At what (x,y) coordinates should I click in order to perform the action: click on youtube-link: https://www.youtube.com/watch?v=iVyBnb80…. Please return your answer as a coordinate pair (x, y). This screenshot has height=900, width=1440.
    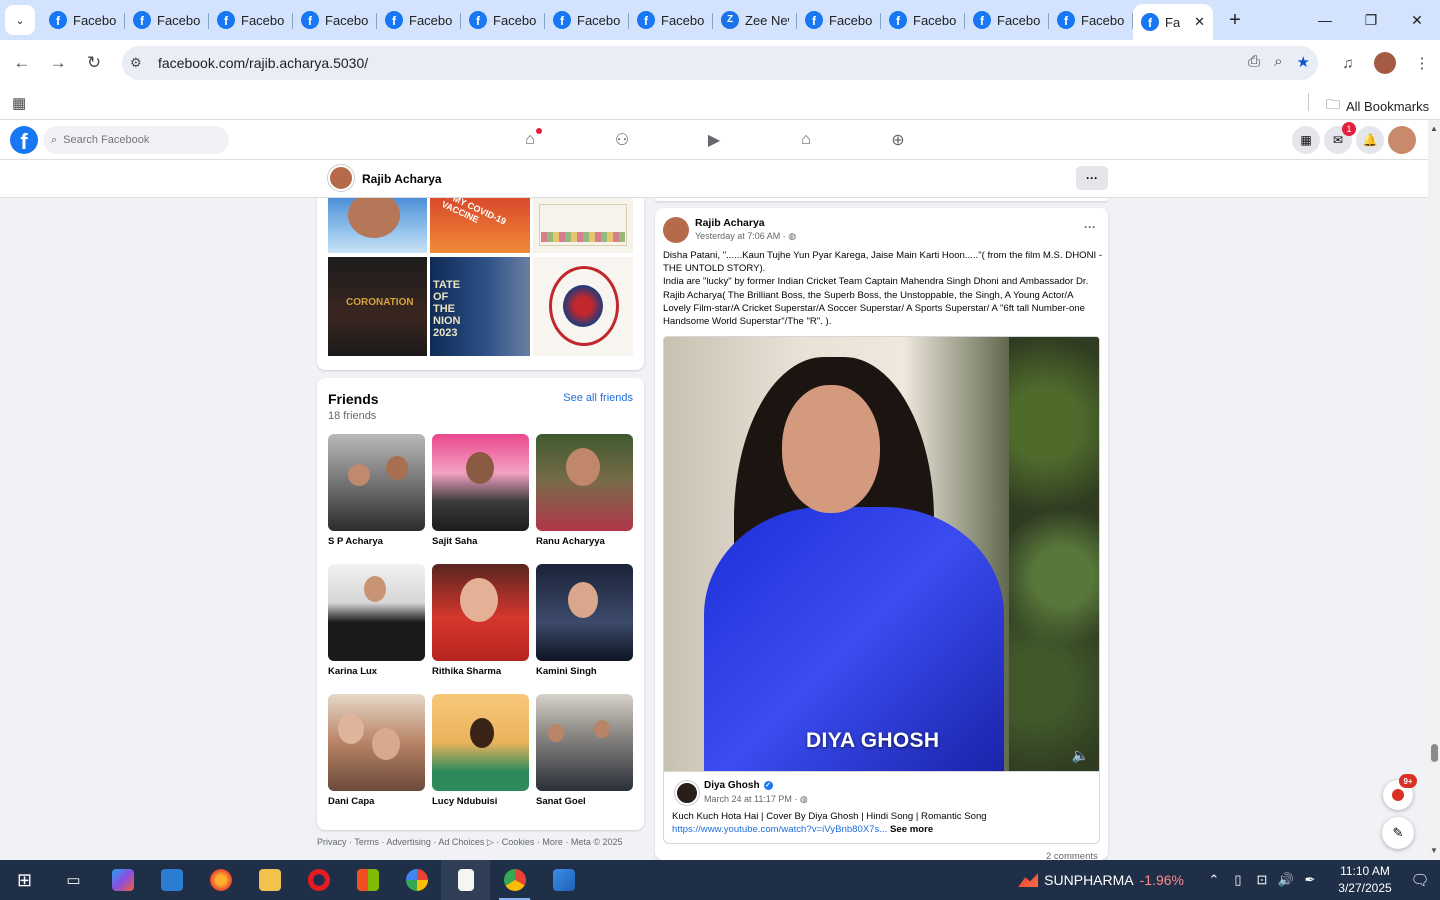
    Looking at the image, I should click on (779, 829).